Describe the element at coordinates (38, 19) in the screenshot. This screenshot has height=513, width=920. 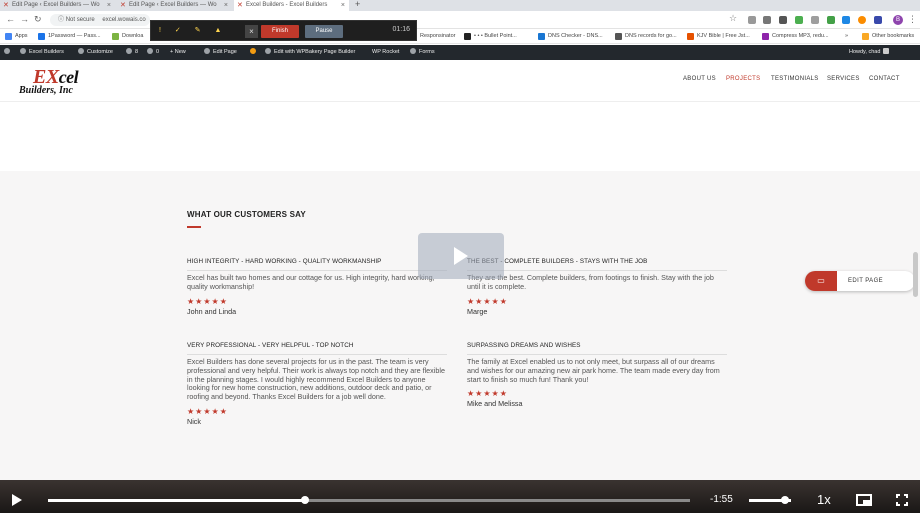
I see `reload-icon: ↻` at that location.